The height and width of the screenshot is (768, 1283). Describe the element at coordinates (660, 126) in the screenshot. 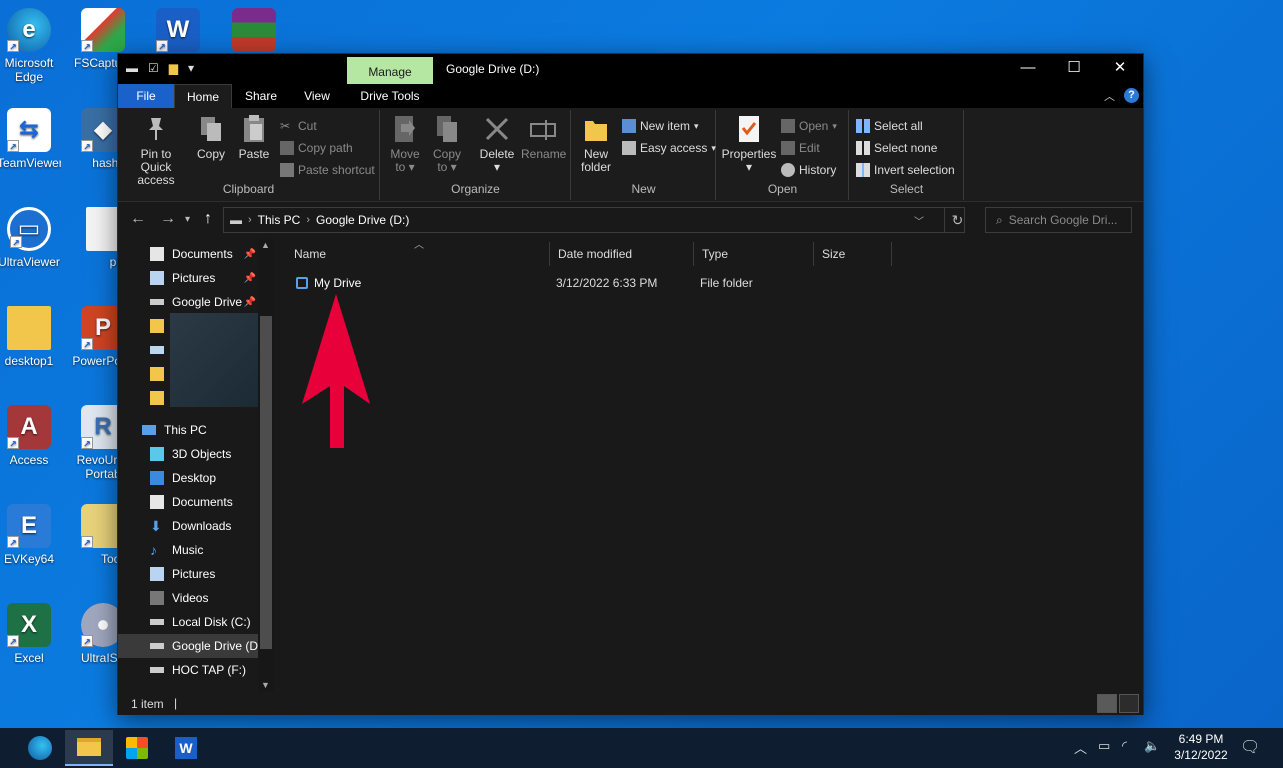

I see `new-item-button: New item ▾` at that location.